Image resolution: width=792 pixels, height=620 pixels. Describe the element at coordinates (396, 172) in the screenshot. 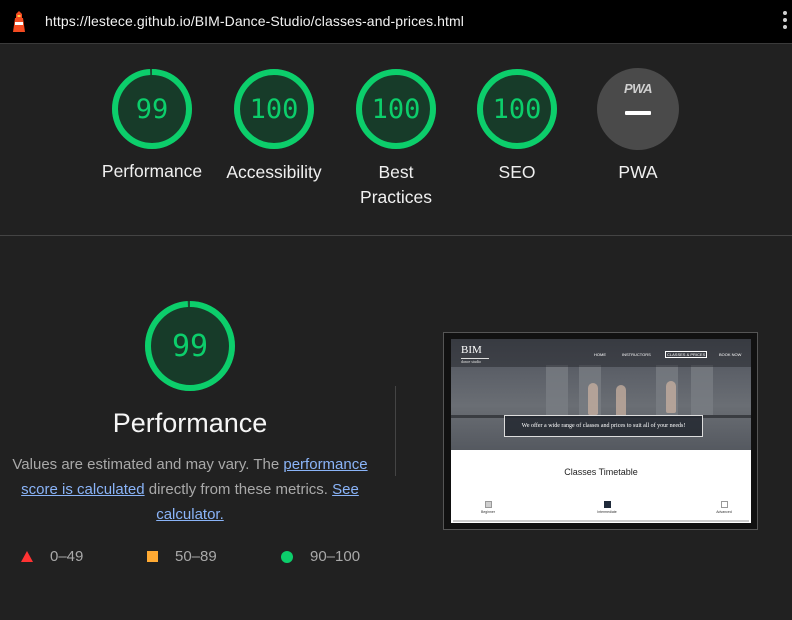

I see `gauge-label-line: Best` at that location.